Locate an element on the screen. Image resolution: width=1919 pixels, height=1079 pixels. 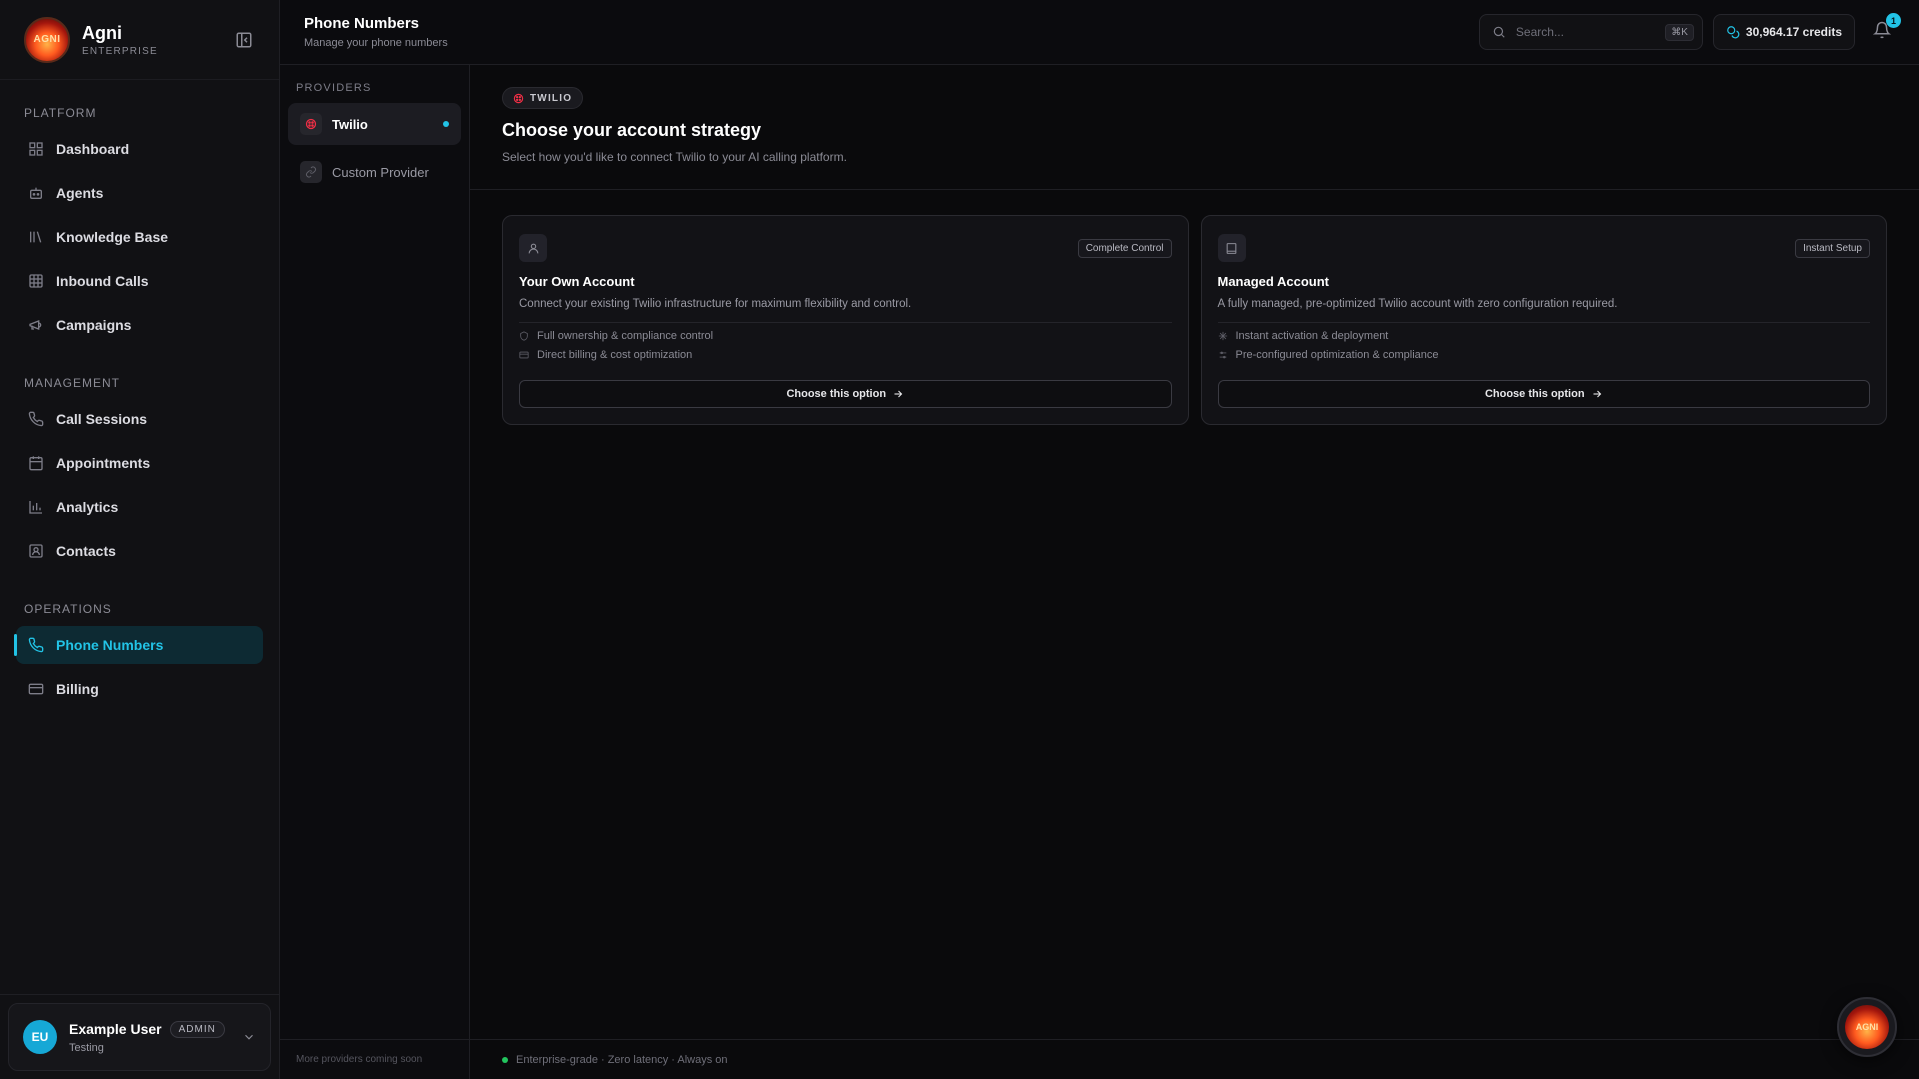
choose-own-account-button: Choose this option is located at coordinates (845, 394).